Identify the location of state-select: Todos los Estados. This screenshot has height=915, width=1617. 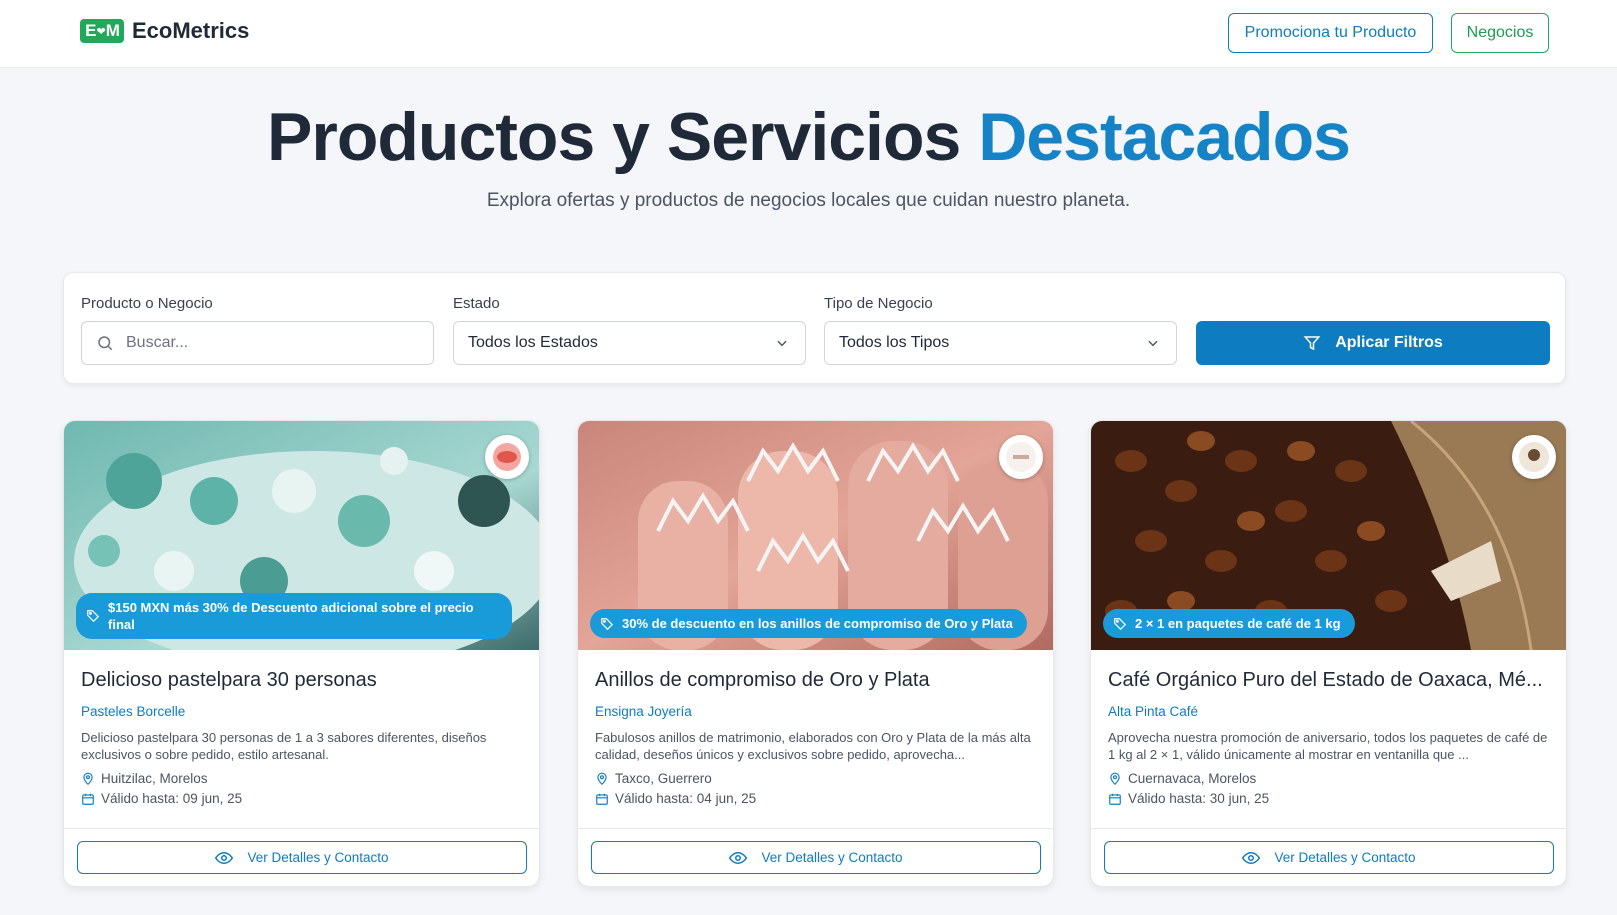
(629, 343).